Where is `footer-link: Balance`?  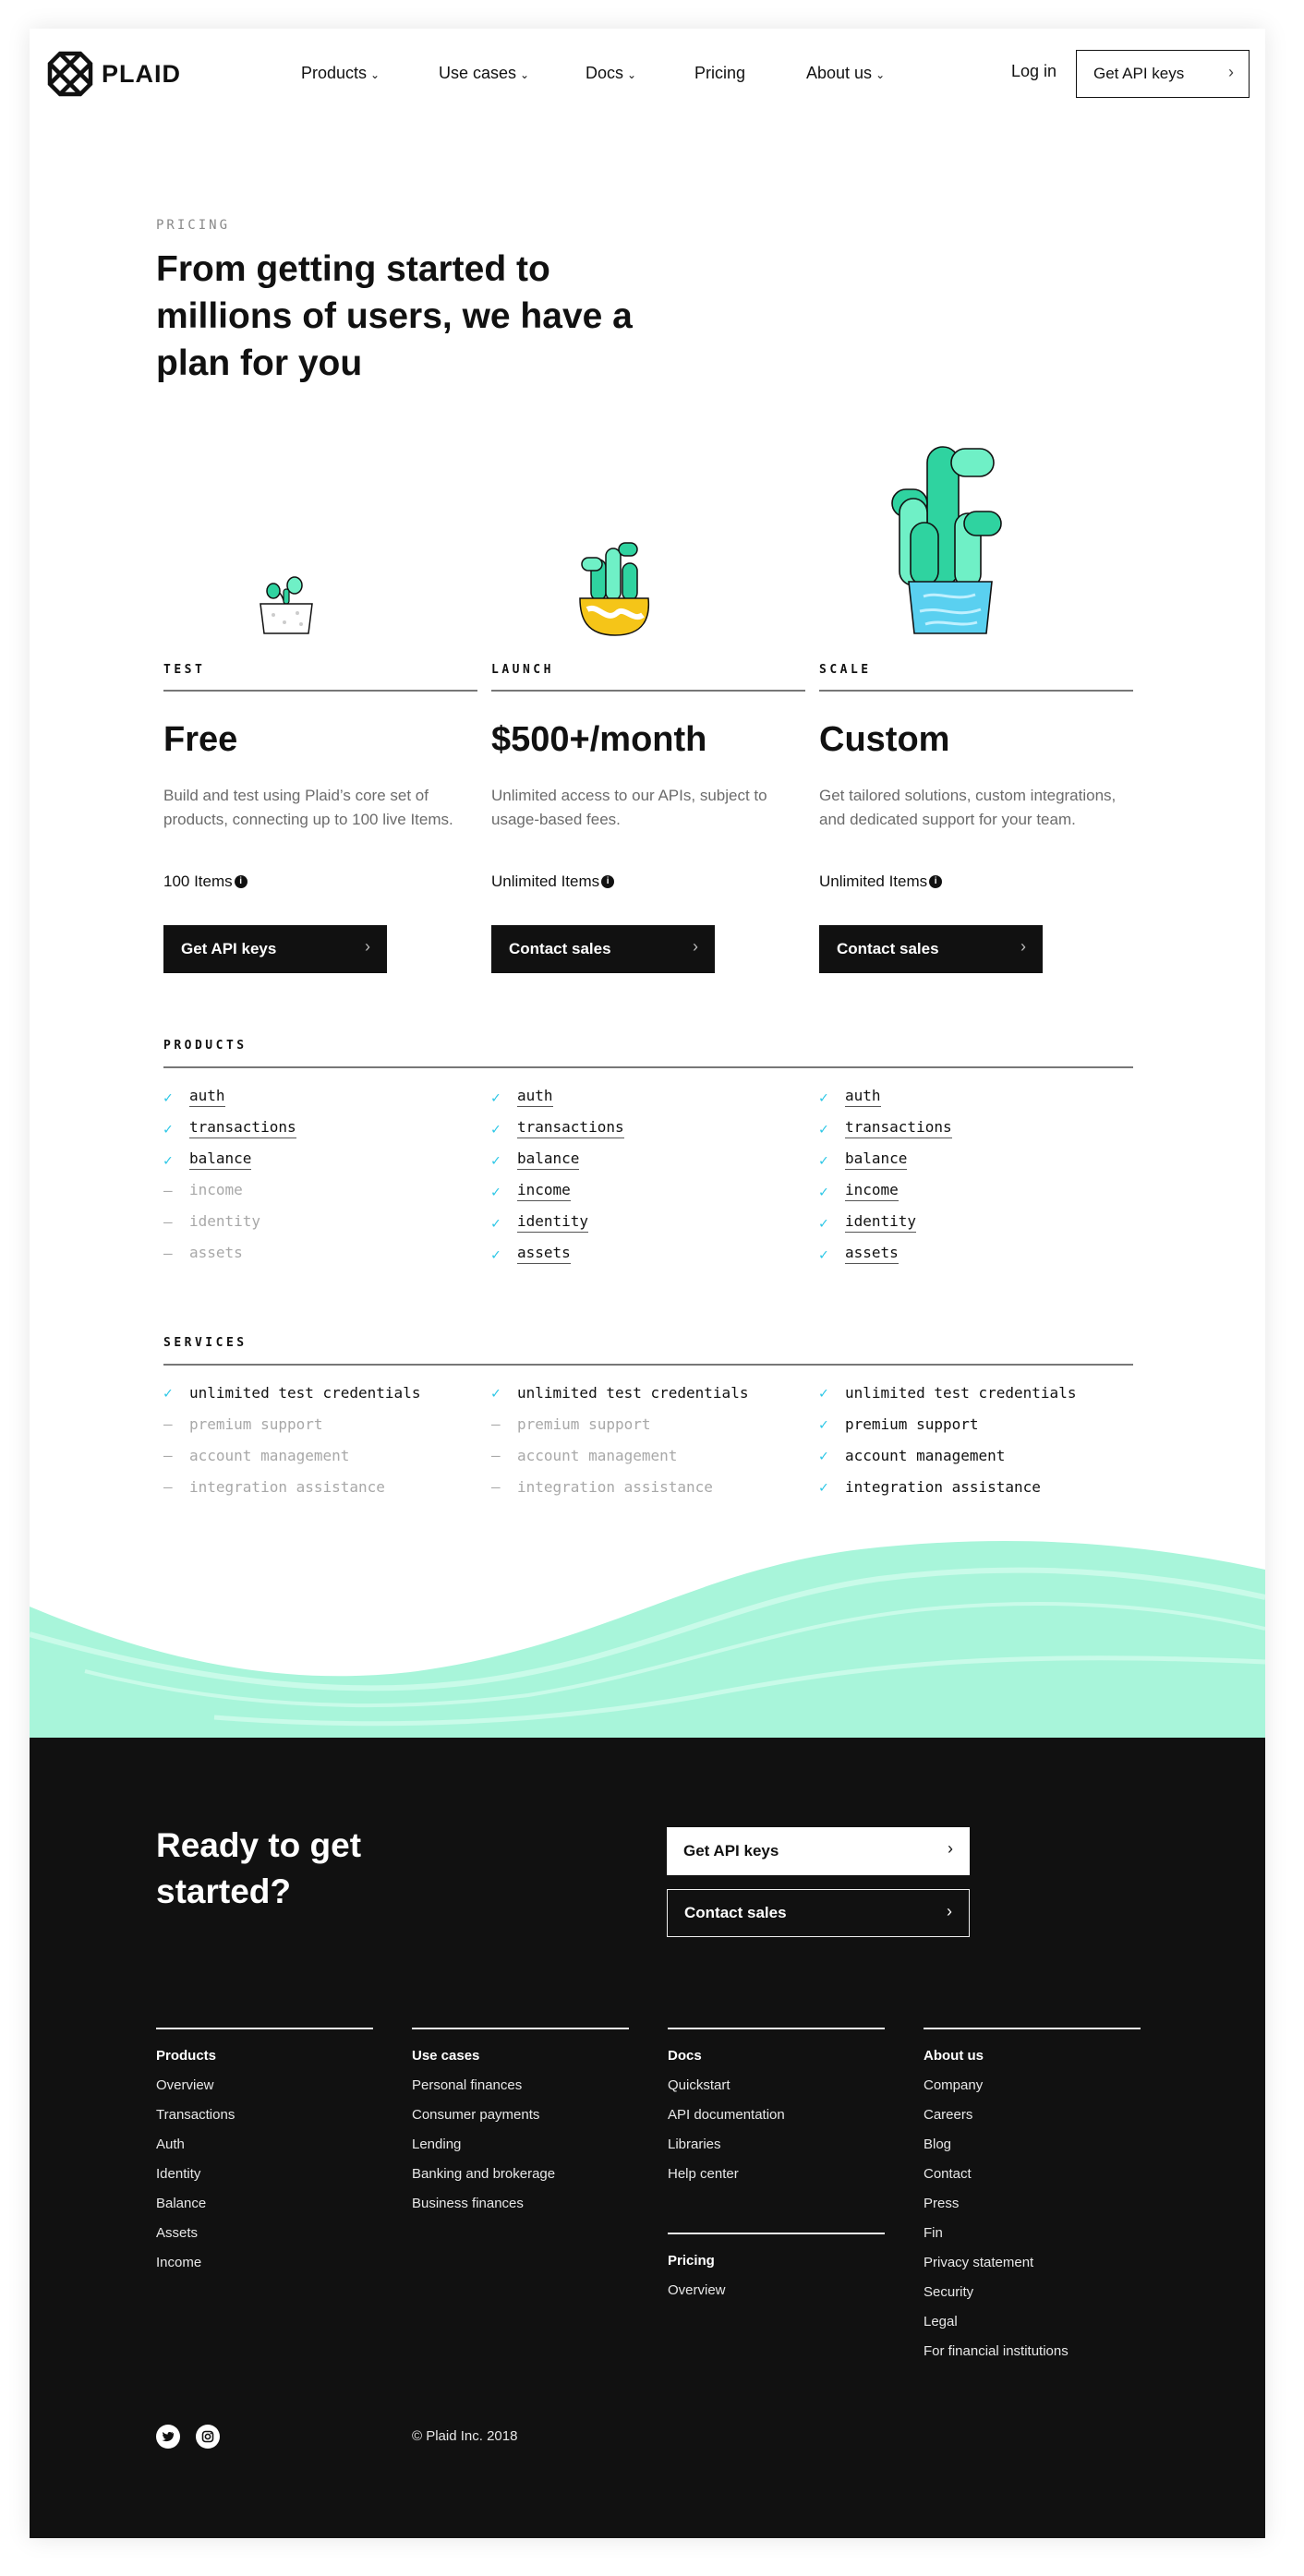 footer-link: Balance is located at coordinates (264, 2210).